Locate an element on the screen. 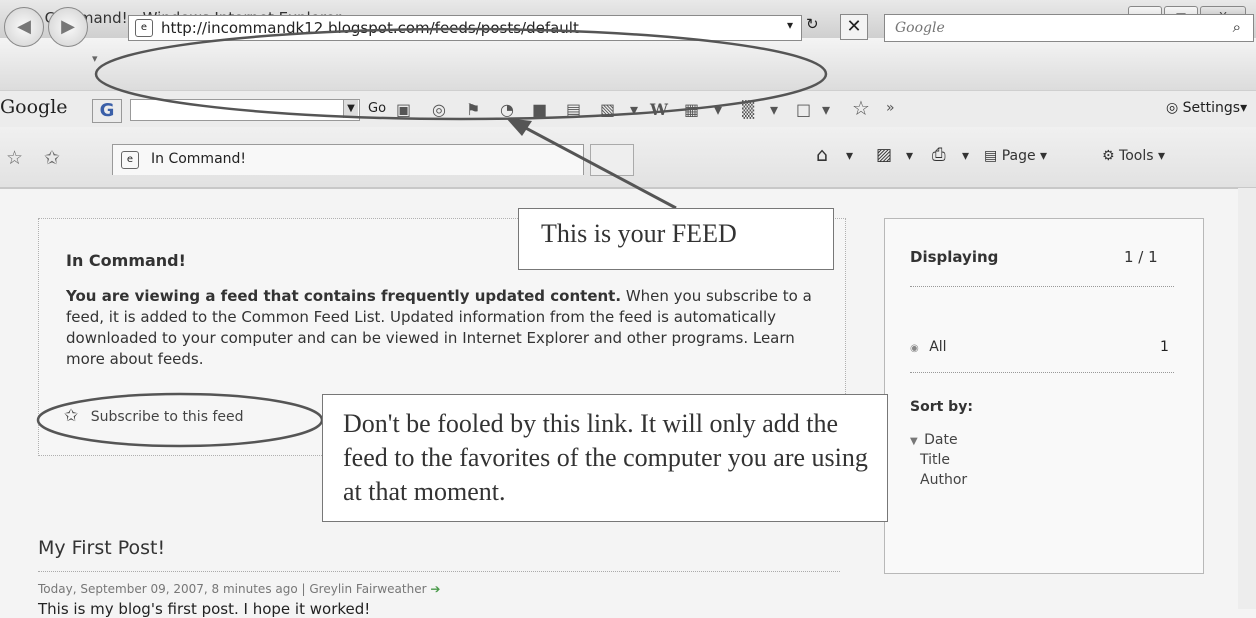 Image resolution: width=1256 pixels, height=618 pixels. page-dropdown-icon: ▾ is located at coordinates (1044, 156).